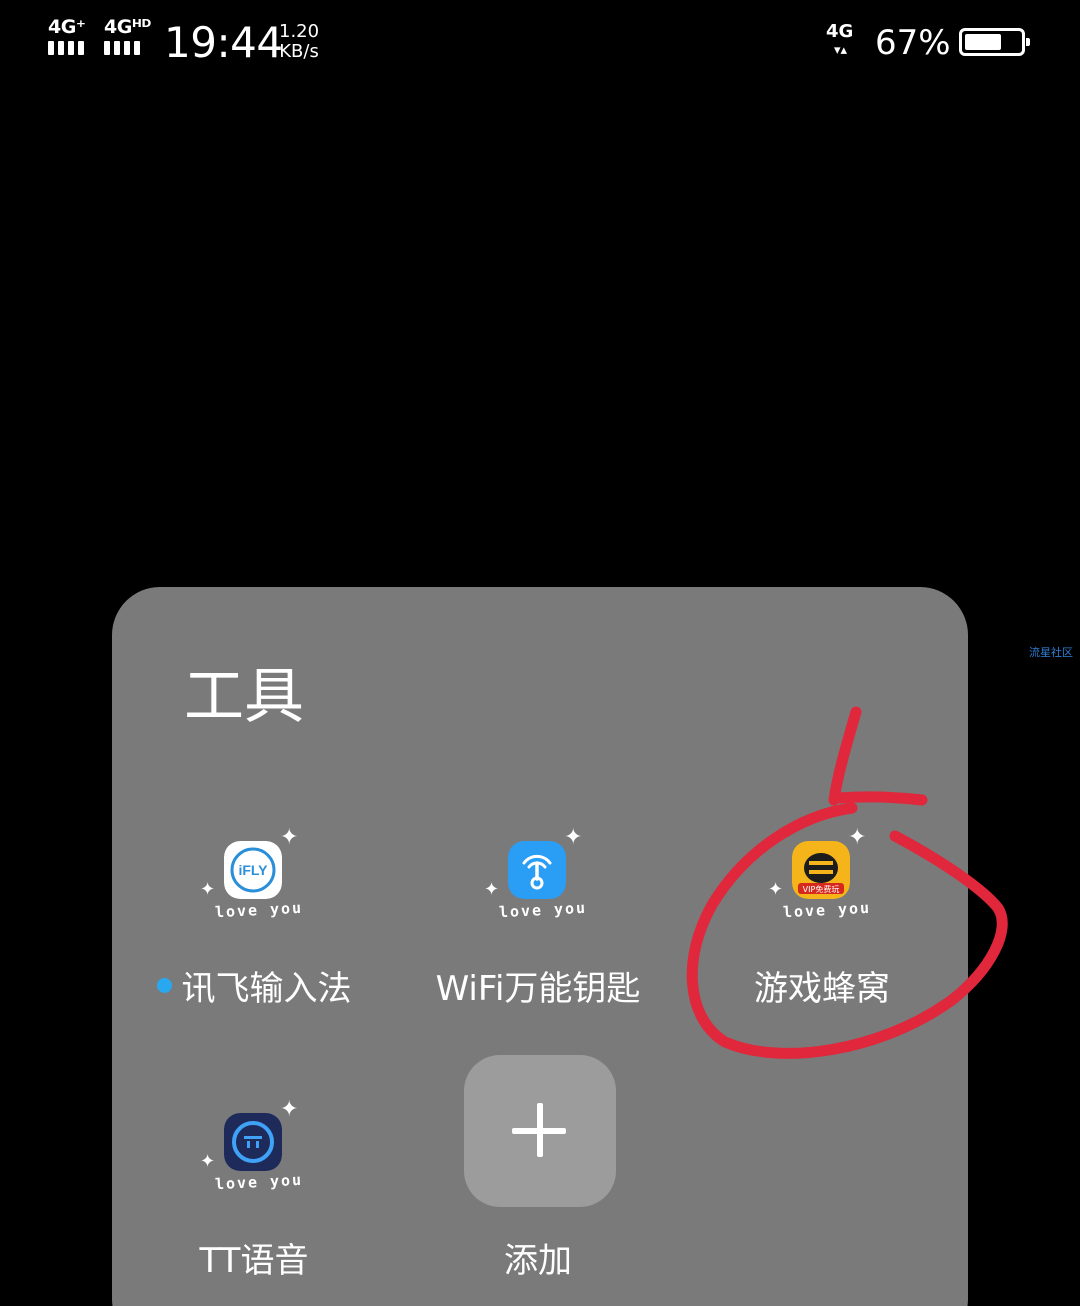 Image resolution: width=1080 pixels, height=1306 pixels. Describe the element at coordinates (254, 1202) in the screenshot. I see `app-tile-tt-voice: ✦ ✦ love you TT语音` at that location.